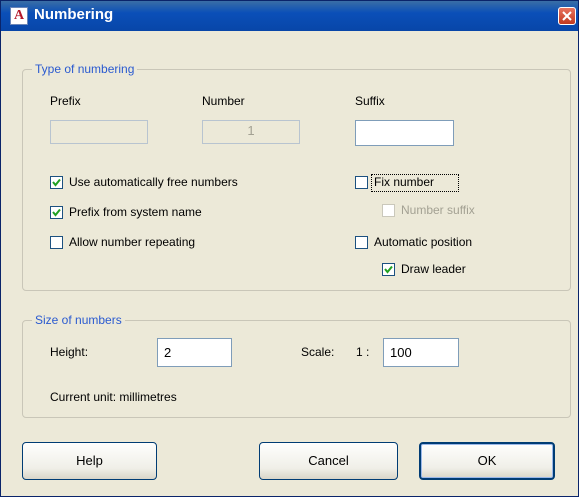 The image size is (579, 497). I want to click on prefix-input, so click(99, 132).